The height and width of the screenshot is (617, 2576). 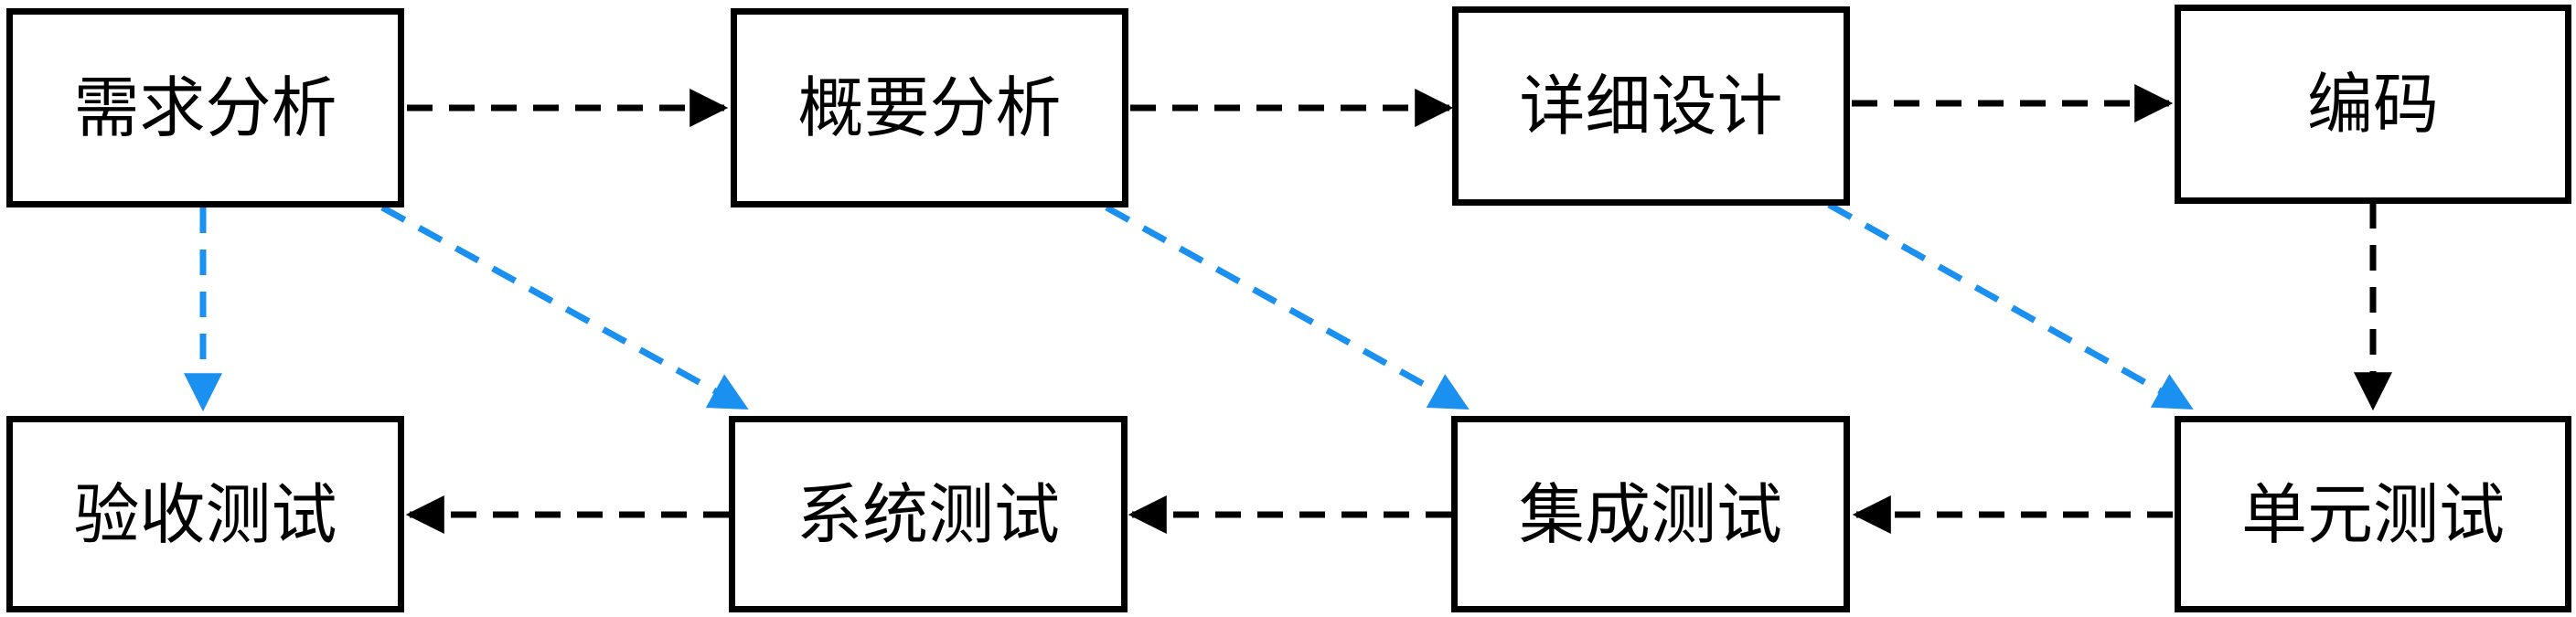 I want to click on edge-requirements-to-system, so click(x=564, y=307).